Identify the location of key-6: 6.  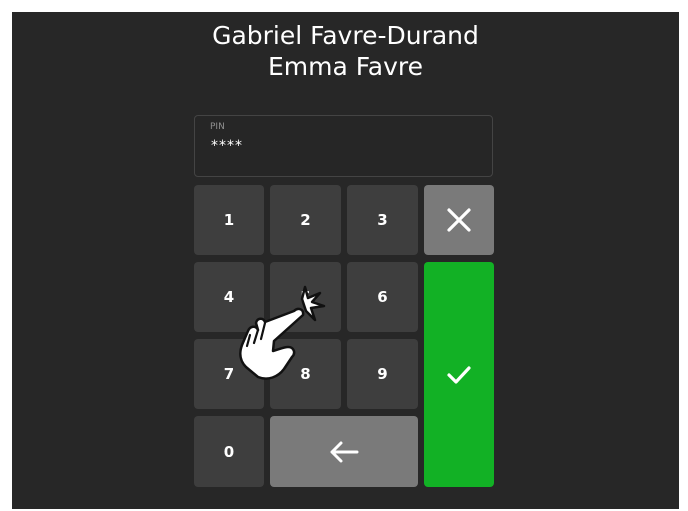
(382, 297).